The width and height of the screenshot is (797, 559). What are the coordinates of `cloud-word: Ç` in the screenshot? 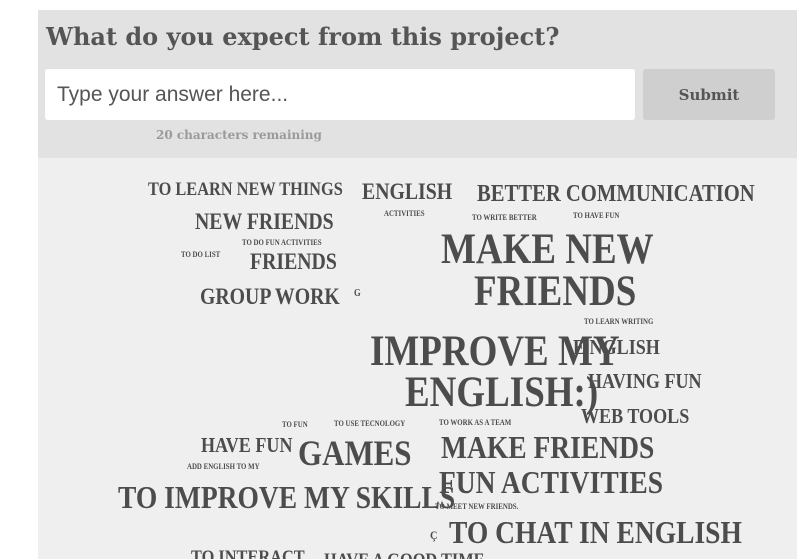 It's located at (434, 535).